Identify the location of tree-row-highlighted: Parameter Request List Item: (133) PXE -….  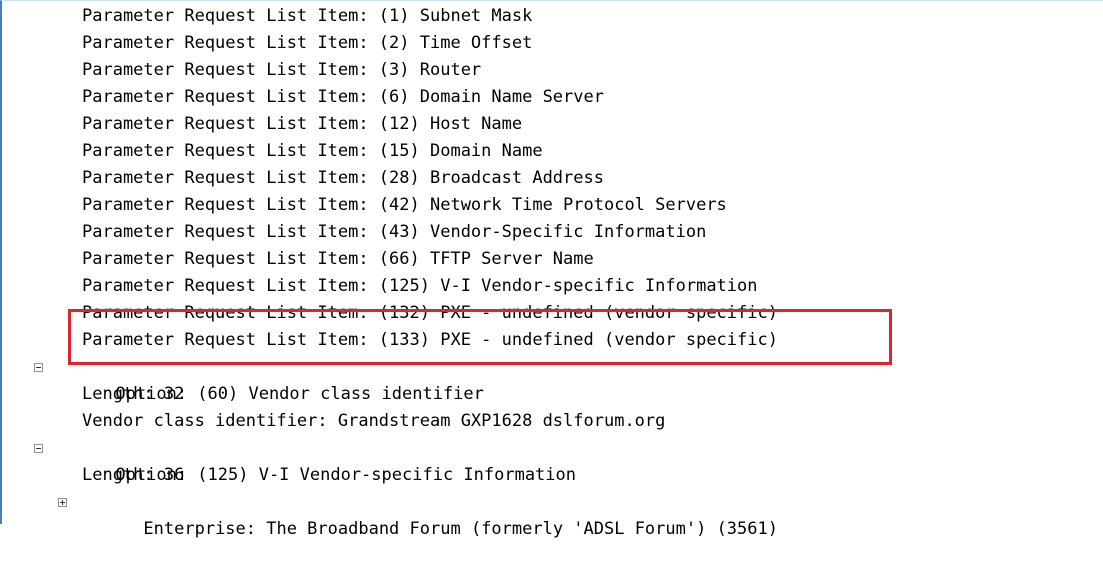
(552, 340).